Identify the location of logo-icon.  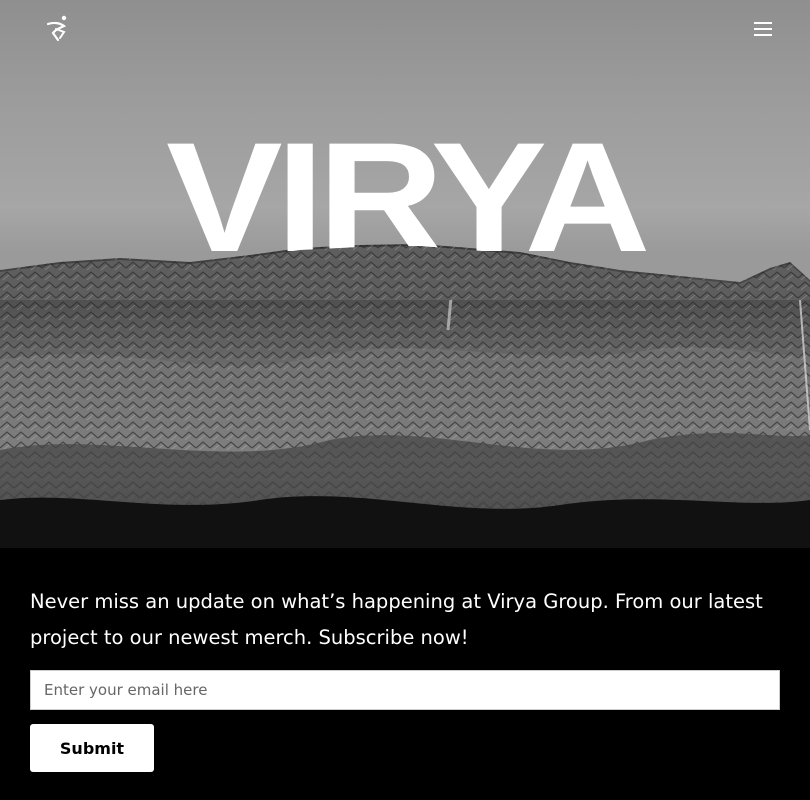
(57, 28).